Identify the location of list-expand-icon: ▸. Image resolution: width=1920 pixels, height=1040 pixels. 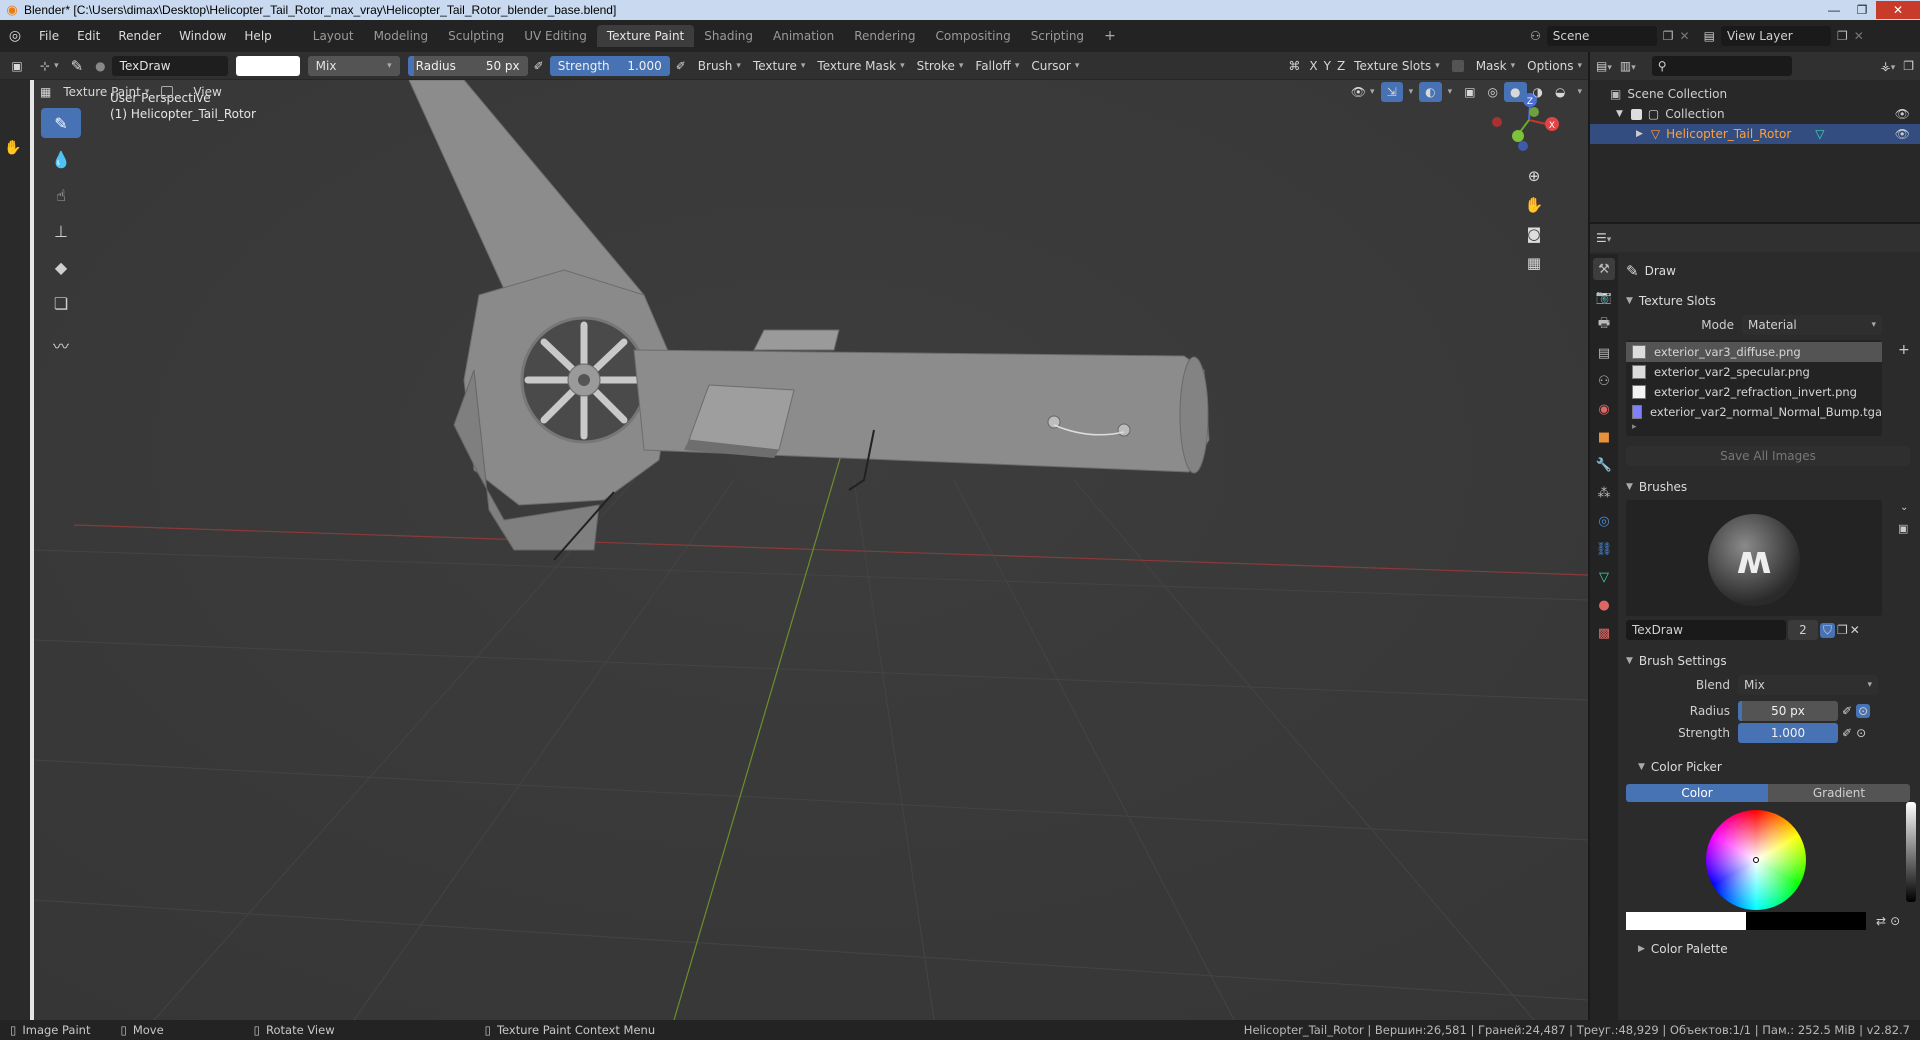
(1754, 428).